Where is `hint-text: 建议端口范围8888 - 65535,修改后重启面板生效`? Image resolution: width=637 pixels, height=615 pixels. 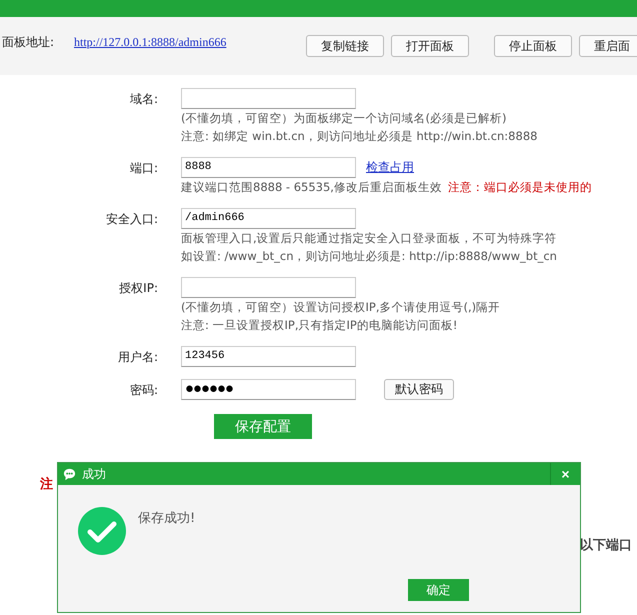
hint-text: 建议端口范围8888 - 65535,修改后重启面板生效 is located at coordinates (311, 187).